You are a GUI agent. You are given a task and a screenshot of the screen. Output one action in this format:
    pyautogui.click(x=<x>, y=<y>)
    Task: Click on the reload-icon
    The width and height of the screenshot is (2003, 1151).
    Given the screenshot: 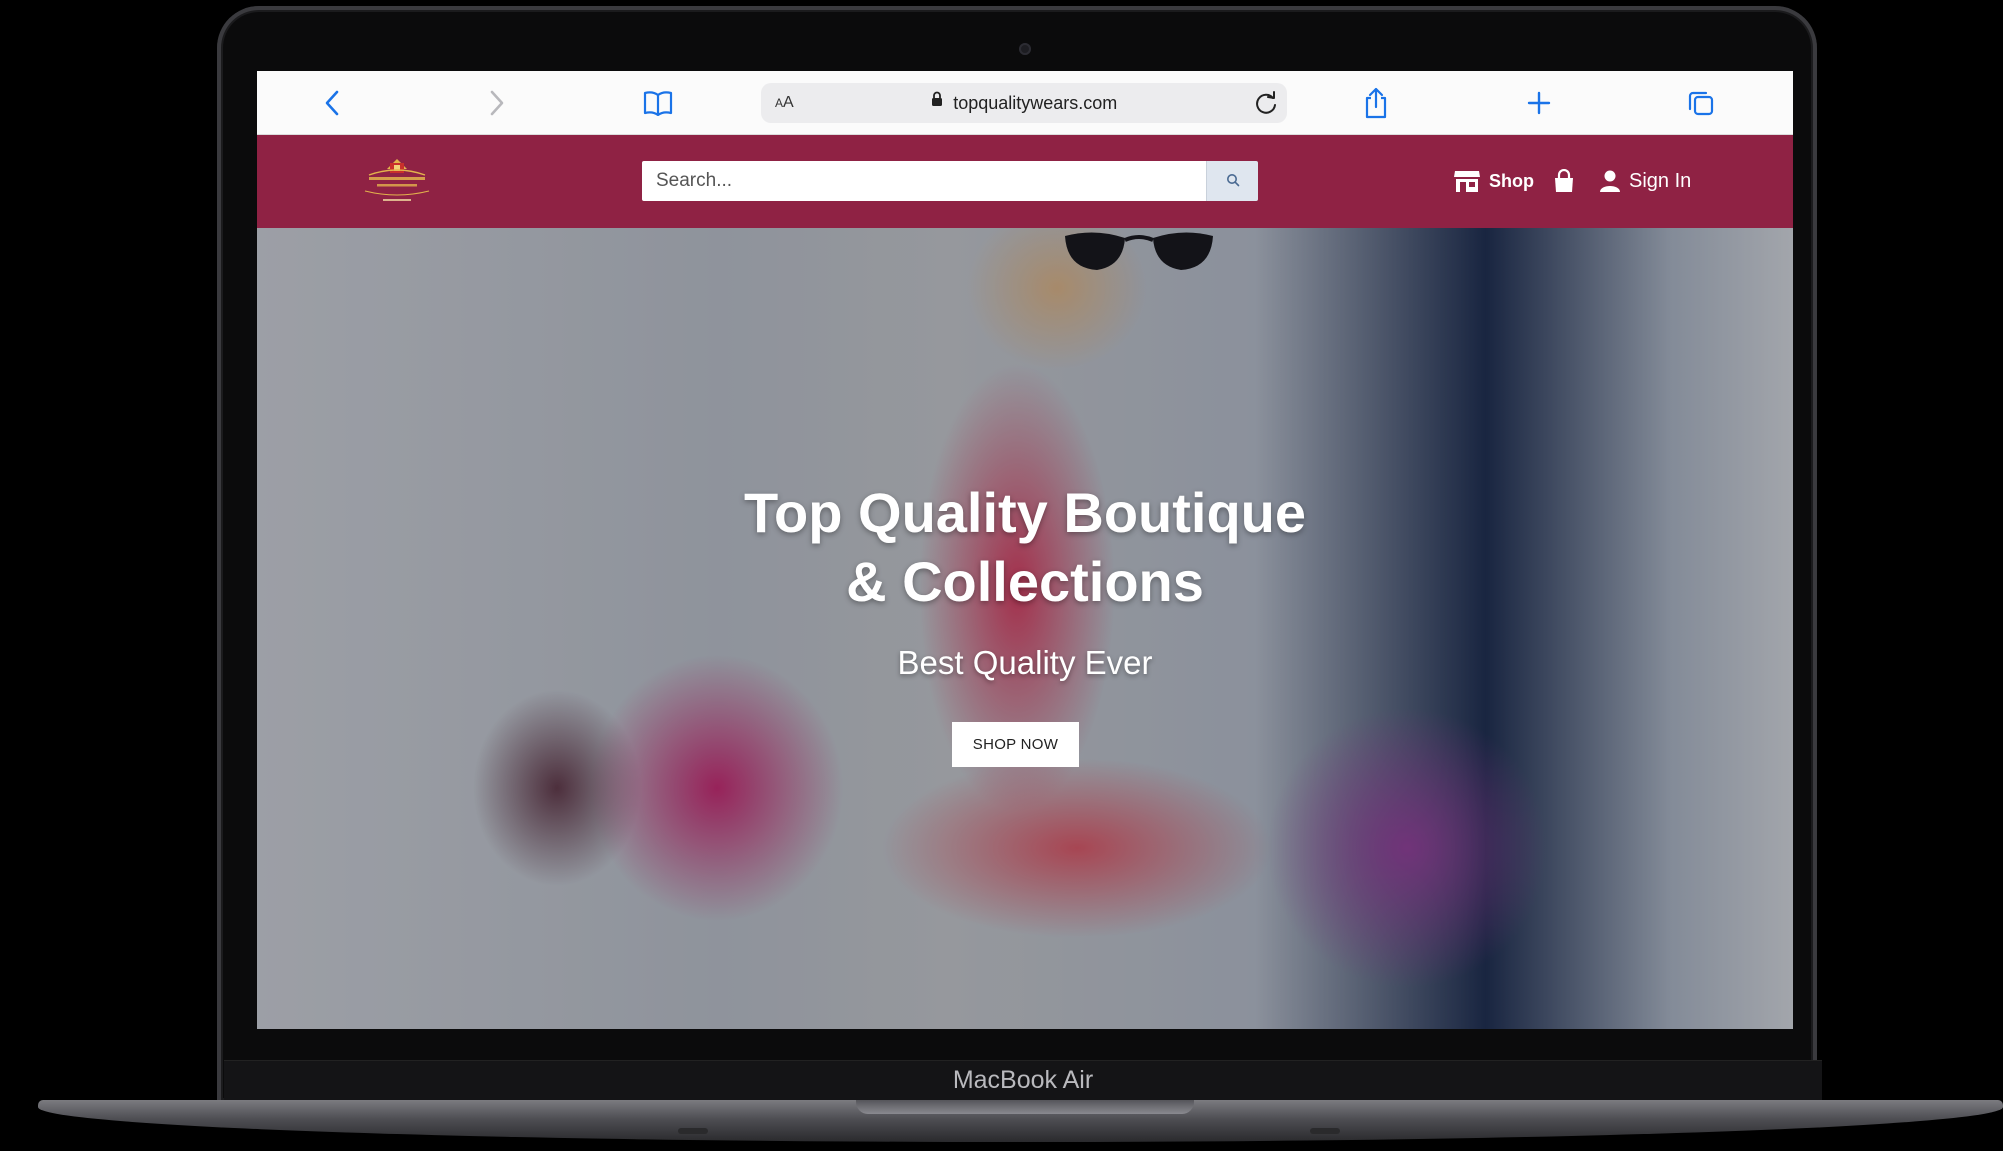 What is the action you would take?
    pyautogui.click(x=1266, y=103)
    